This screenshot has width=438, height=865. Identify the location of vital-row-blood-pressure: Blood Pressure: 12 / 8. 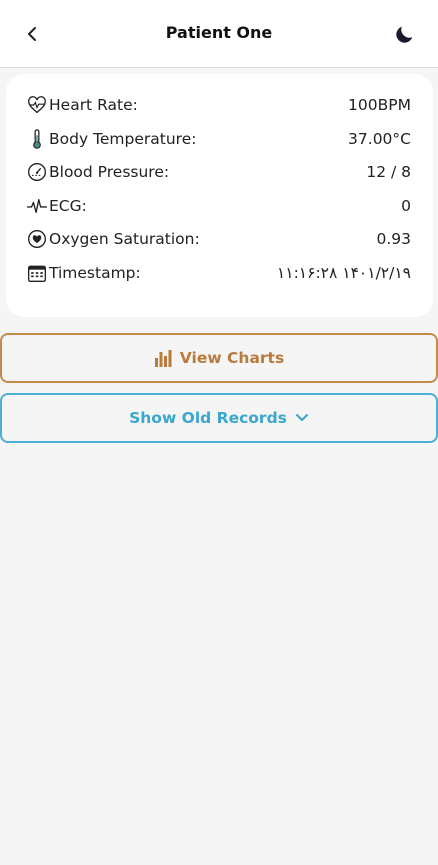
(218, 172).